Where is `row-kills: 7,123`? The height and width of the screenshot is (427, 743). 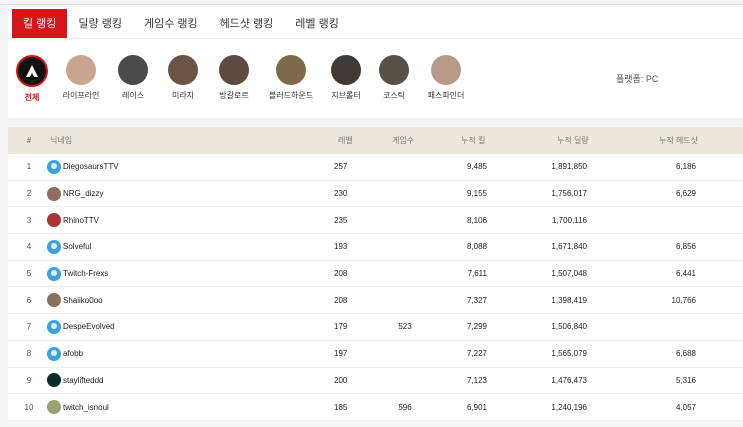
row-kills: 7,123 is located at coordinates (476, 380).